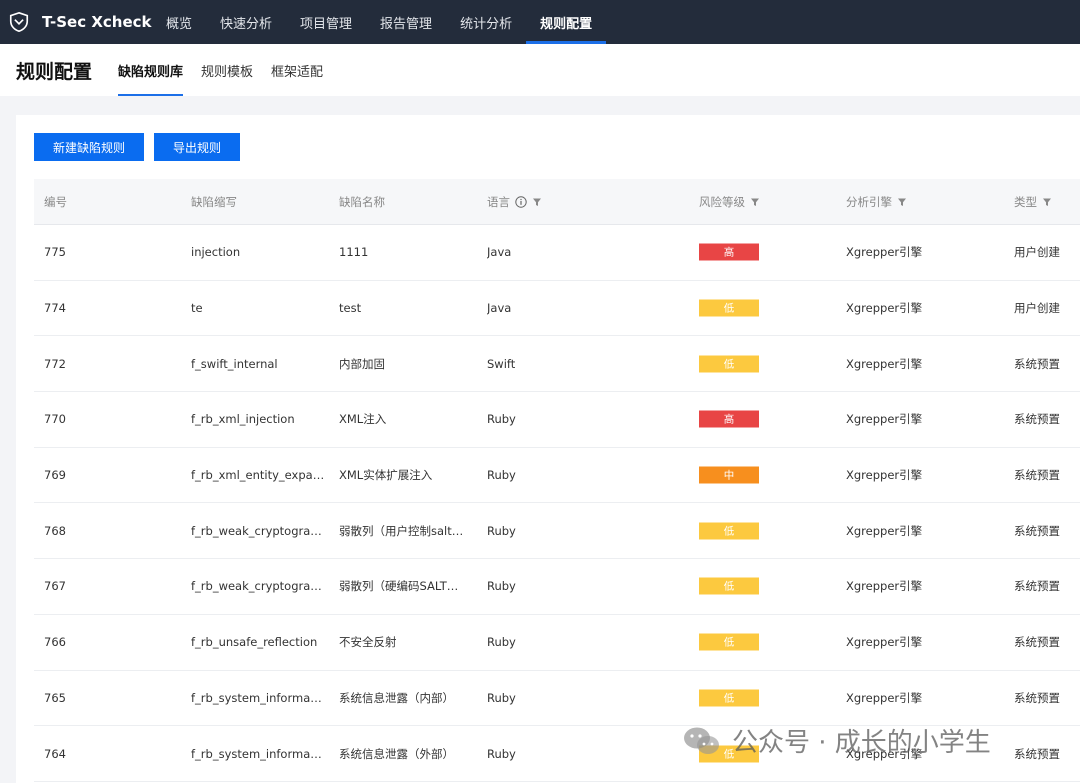 This screenshot has width=1080, height=783. Describe the element at coordinates (55, 753) in the screenshot. I see `rule-id-cell: 764` at that location.